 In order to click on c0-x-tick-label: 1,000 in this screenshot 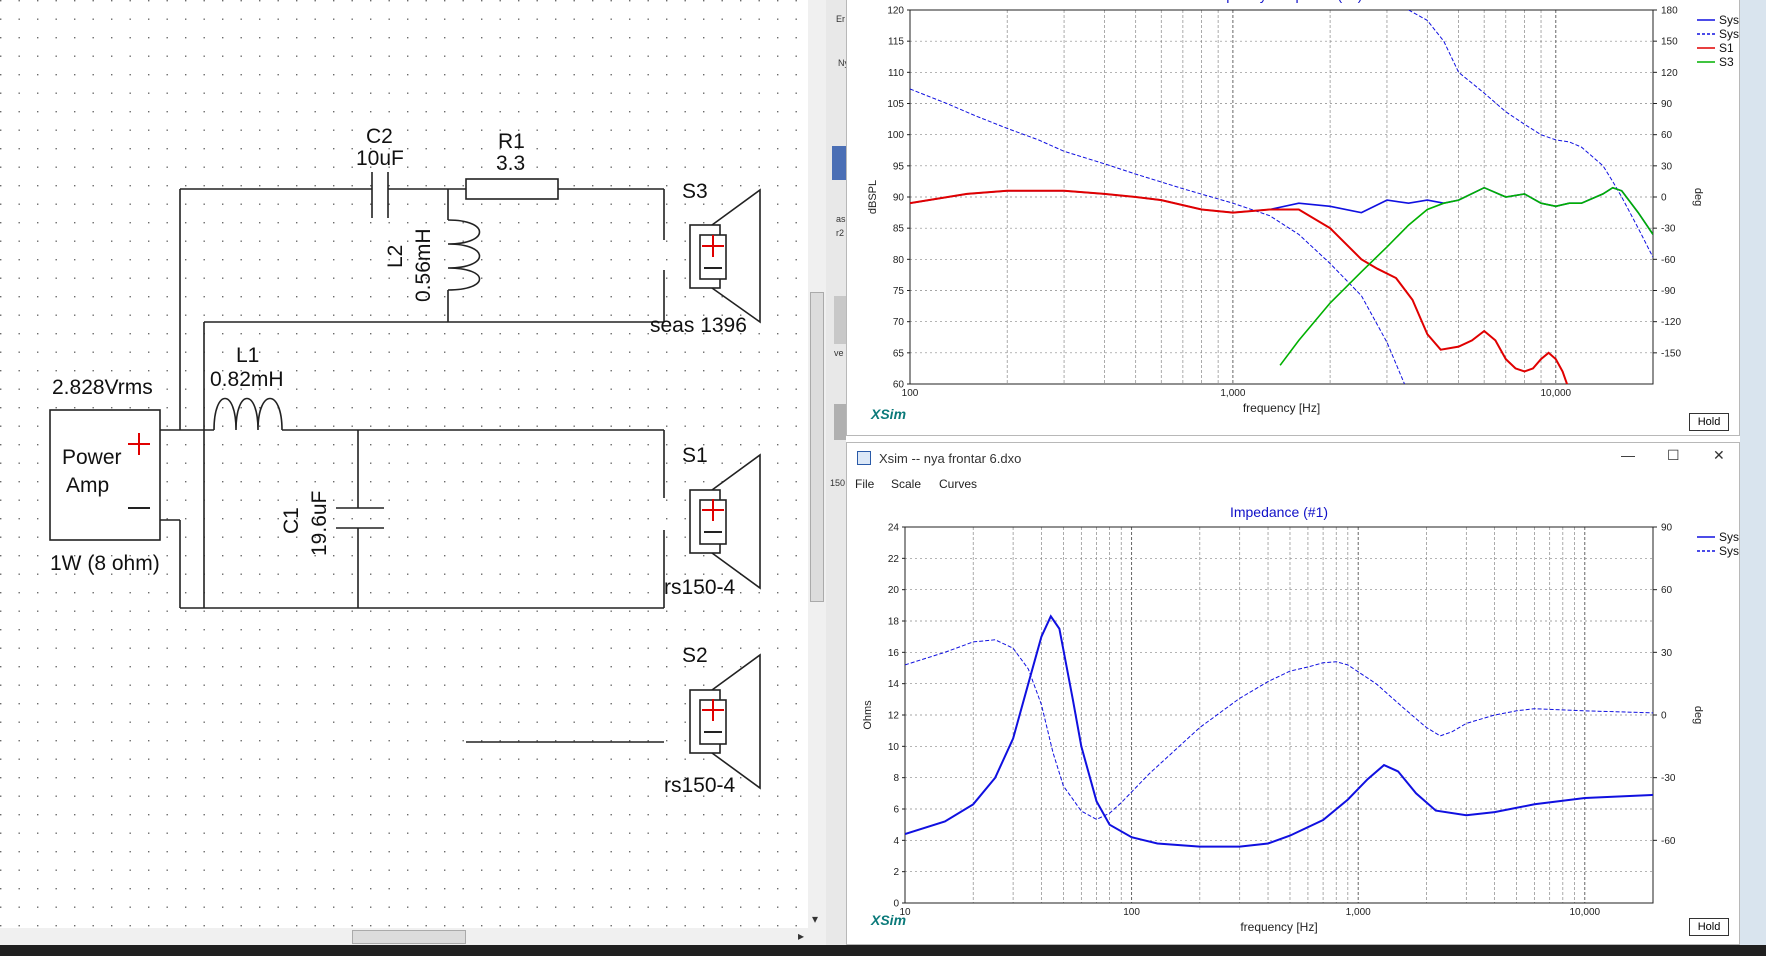, I will do `click(1232, 393)`.